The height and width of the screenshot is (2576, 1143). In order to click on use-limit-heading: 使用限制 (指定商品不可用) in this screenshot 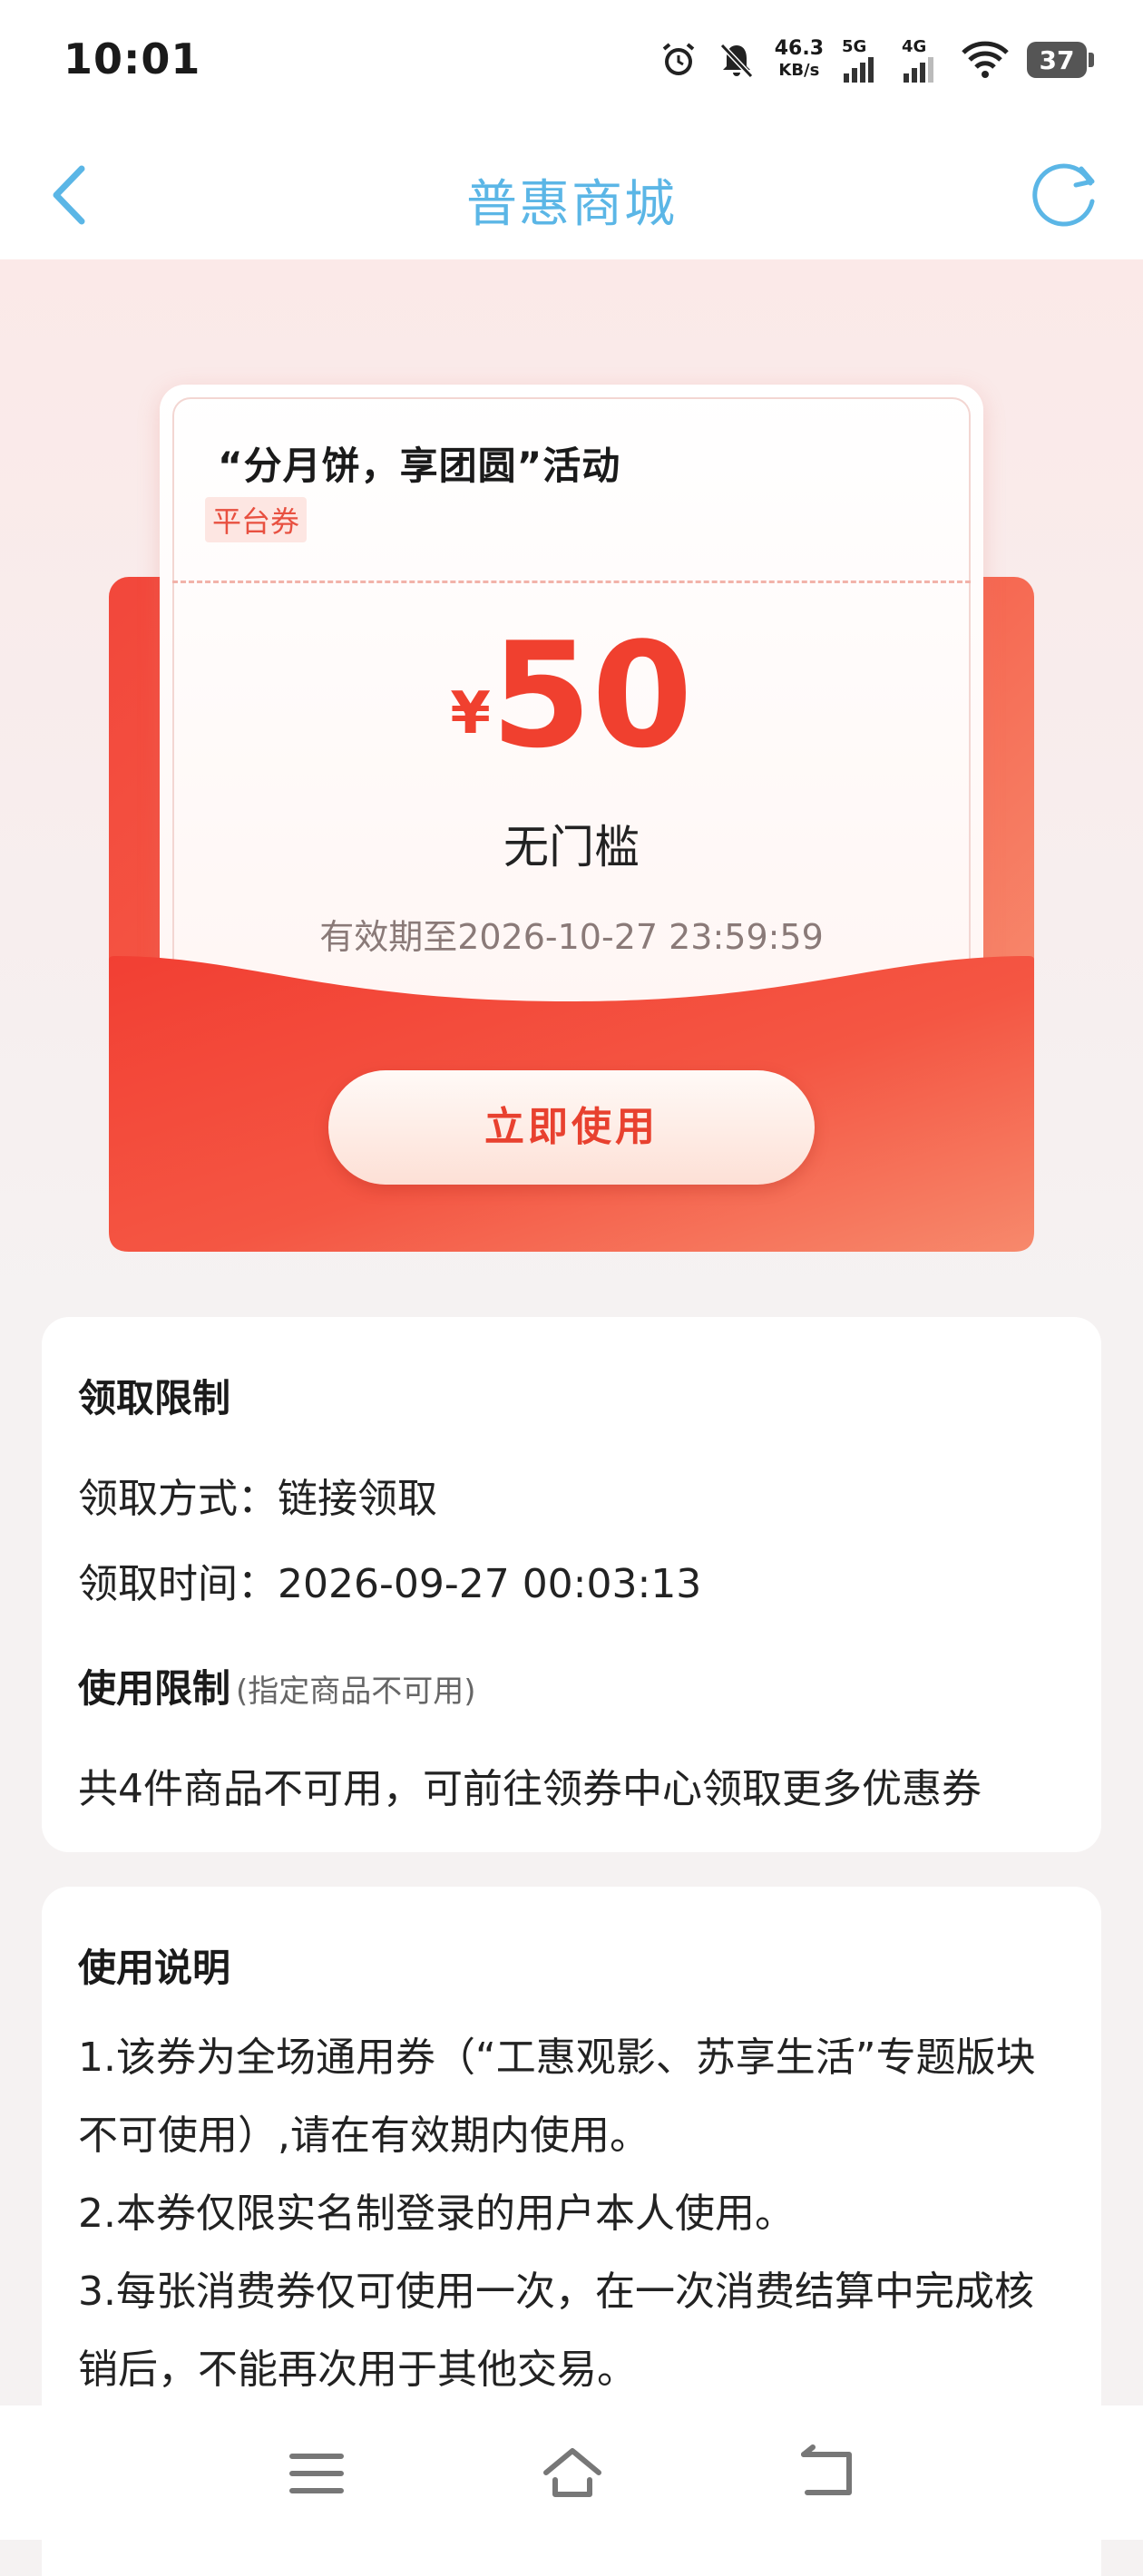, I will do `click(277, 1685)`.